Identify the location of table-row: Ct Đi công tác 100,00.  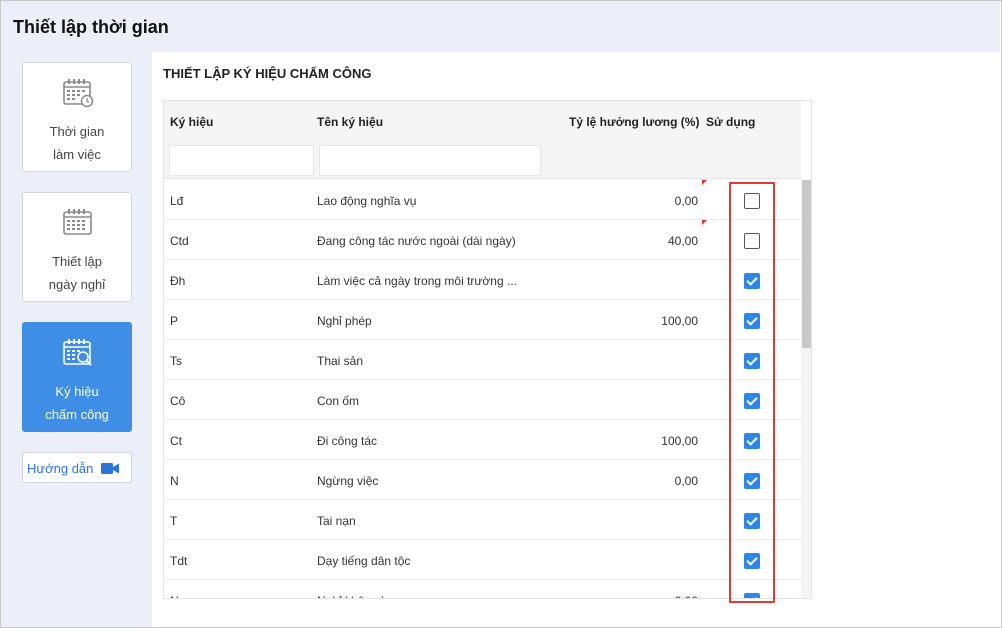
(482, 440).